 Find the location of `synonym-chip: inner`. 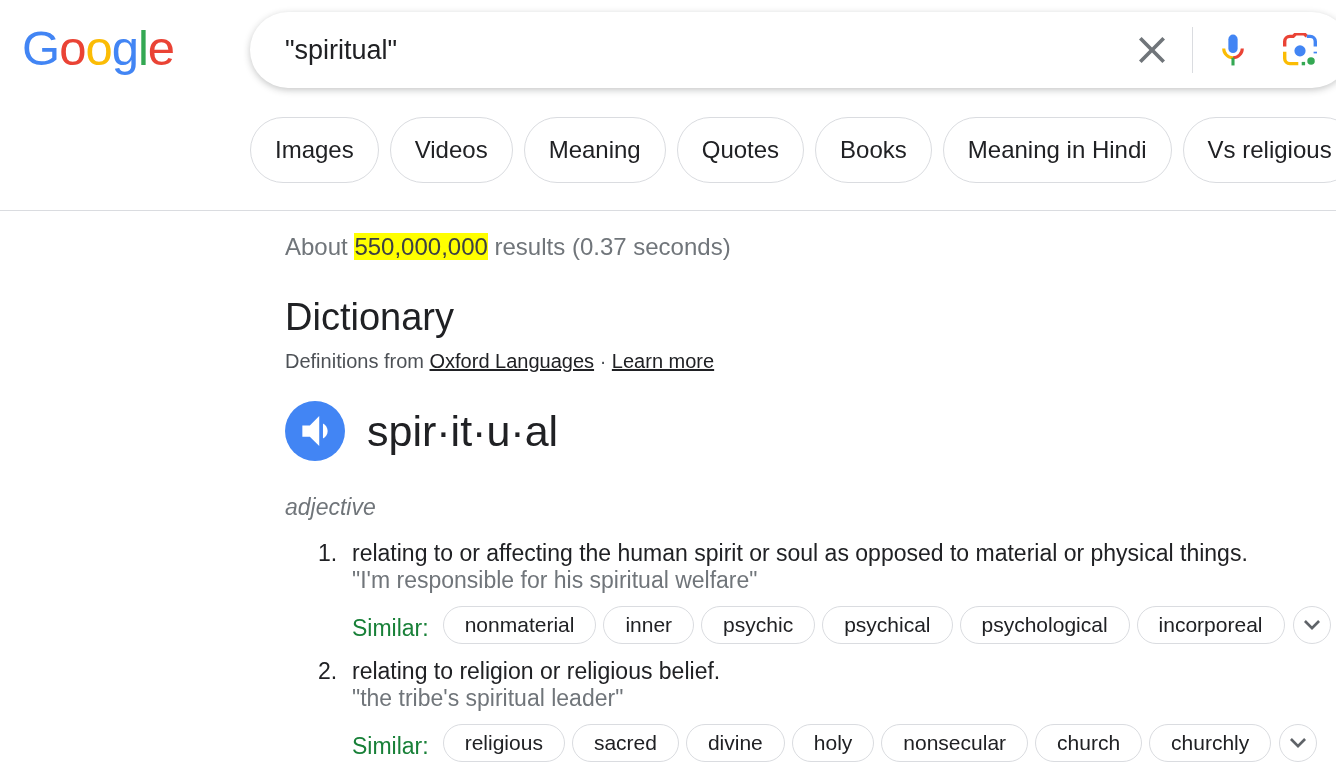

synonym-chip: inner is located at coordinates (649, 625).